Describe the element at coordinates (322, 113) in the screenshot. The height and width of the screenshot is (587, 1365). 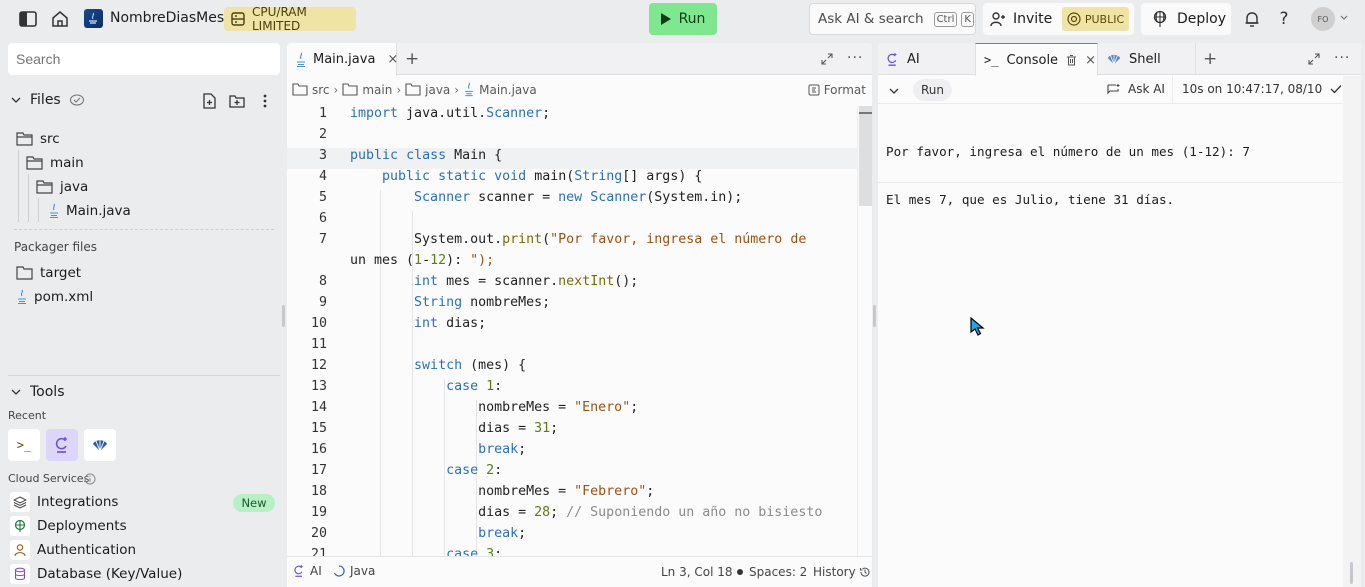
I see `line-number: 1` at that location.